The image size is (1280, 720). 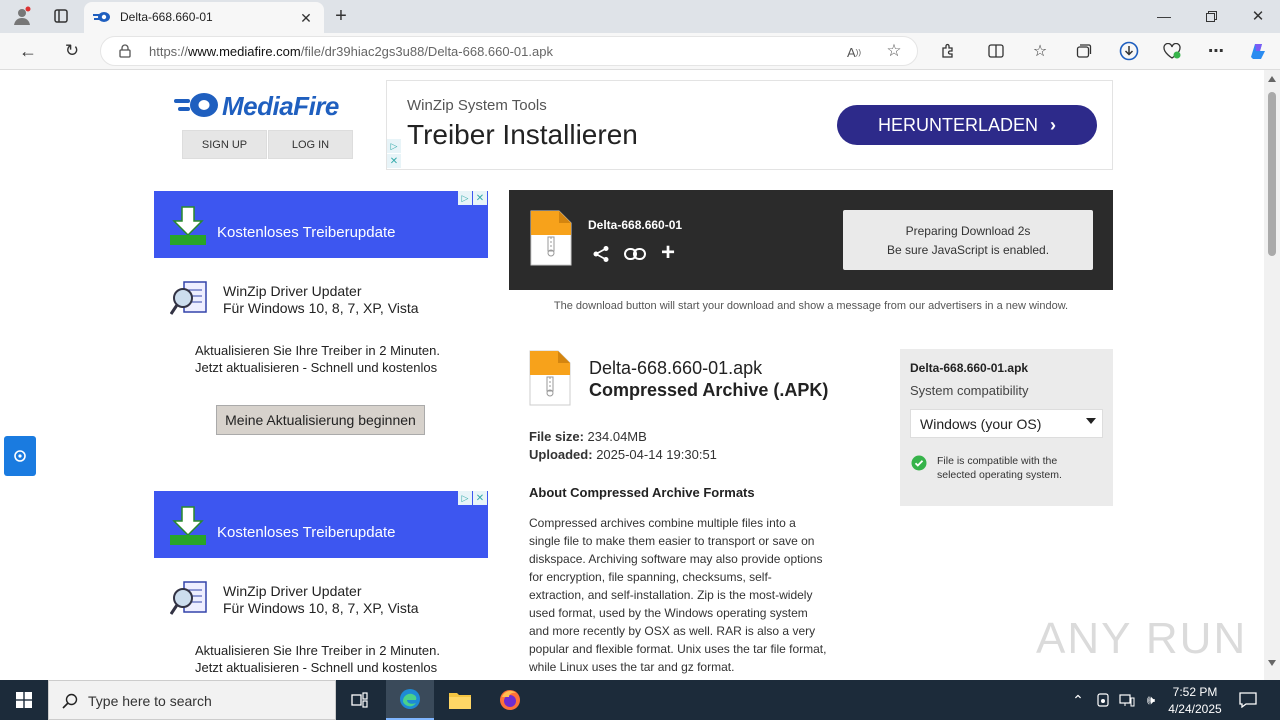 What do you see at coordinates (1258, 16) in the screenshot?
I see `close-window-icon: ✕` at bounding box center [1258, 16].